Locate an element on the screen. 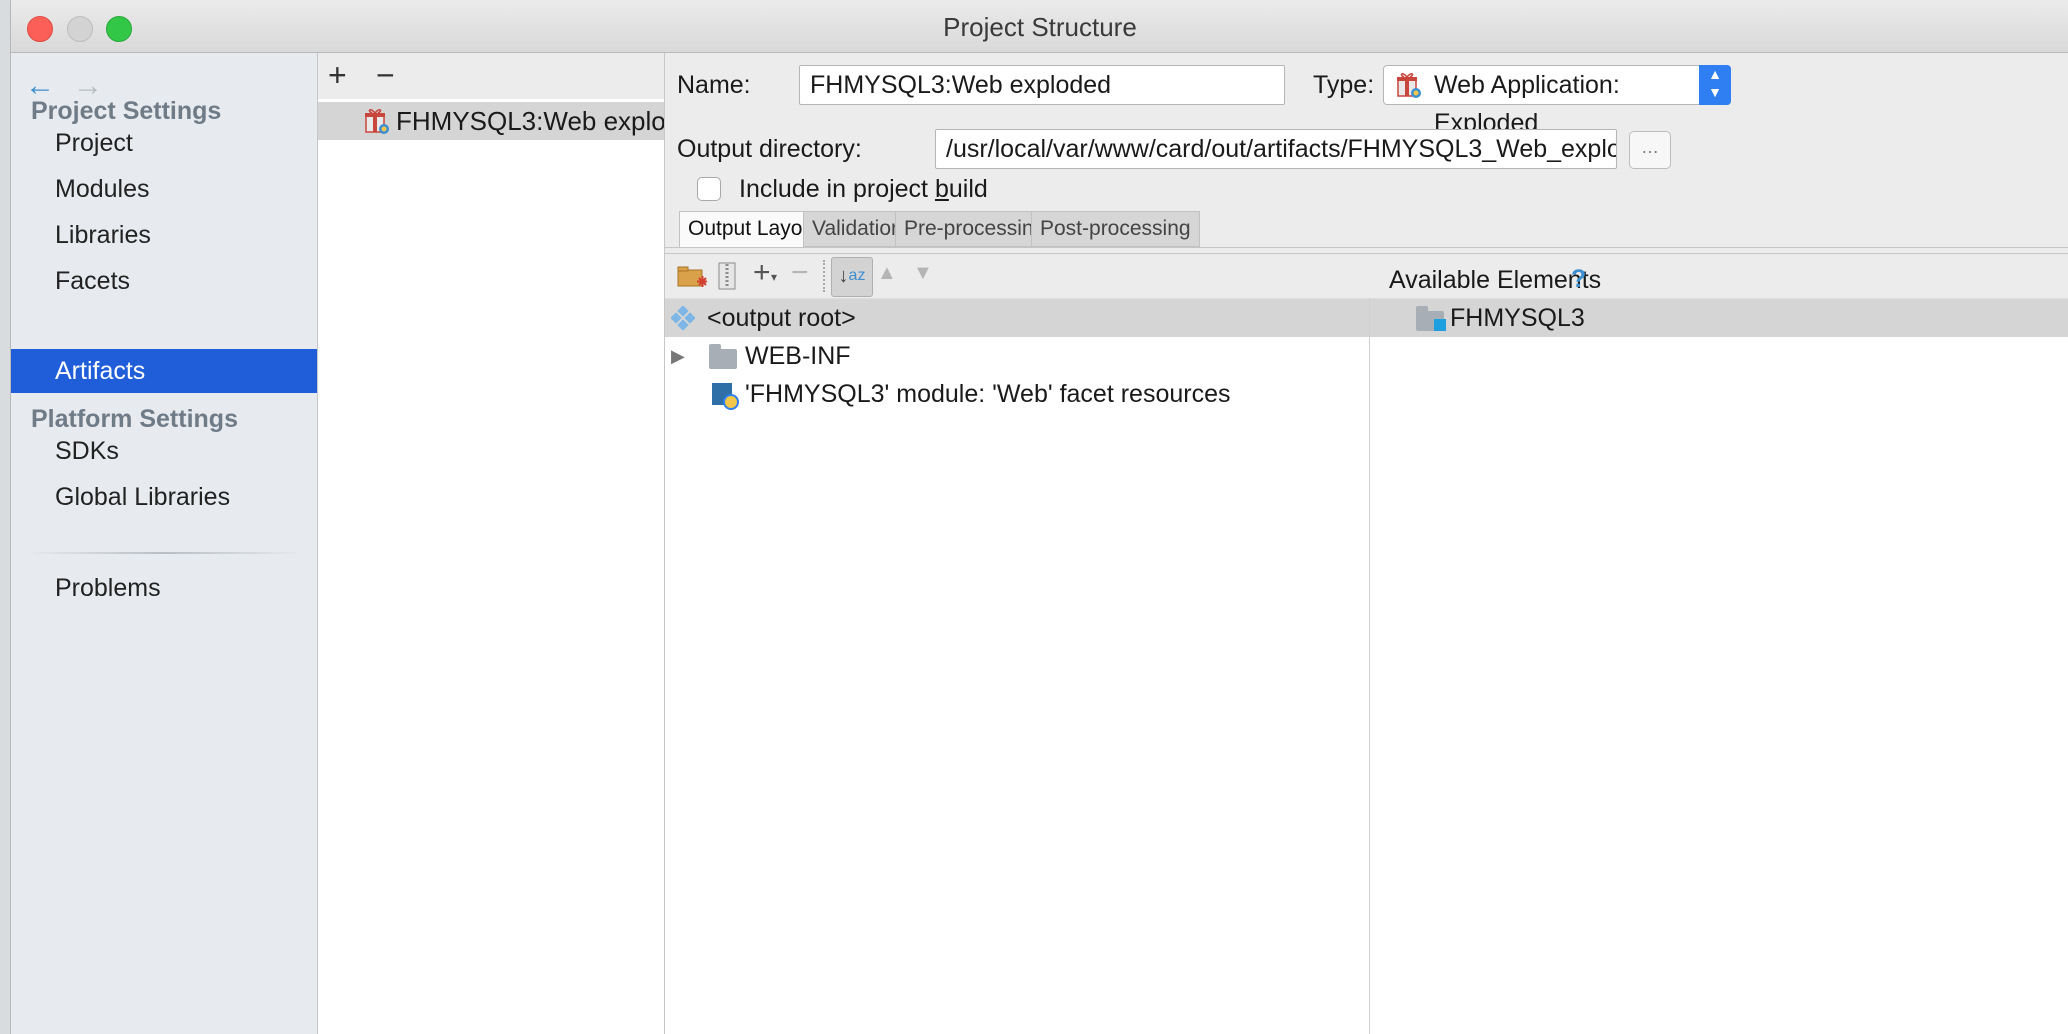 This screenshot has height=1034, width=2068. tree-item-label: 'FHMYSQL3' module: 'Web' facet resources is located at coordinates (988, 394).